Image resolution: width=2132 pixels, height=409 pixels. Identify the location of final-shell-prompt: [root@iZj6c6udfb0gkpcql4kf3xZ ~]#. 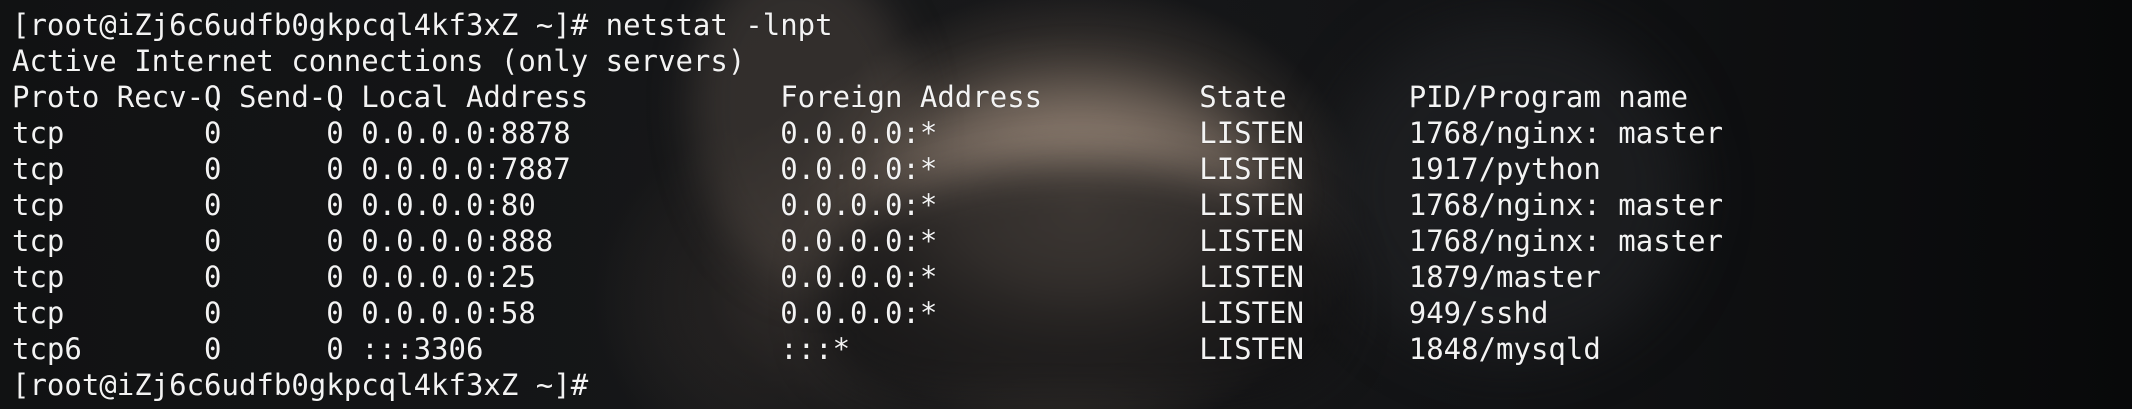
(867, 385).